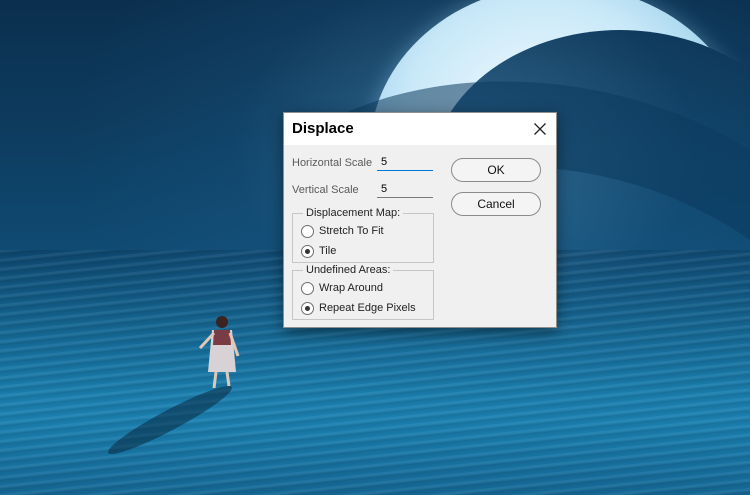  Describe the element at coordinates (367, 308) in the screenshot. I see `radio-label: Repeat Edge Pixels` at that location.